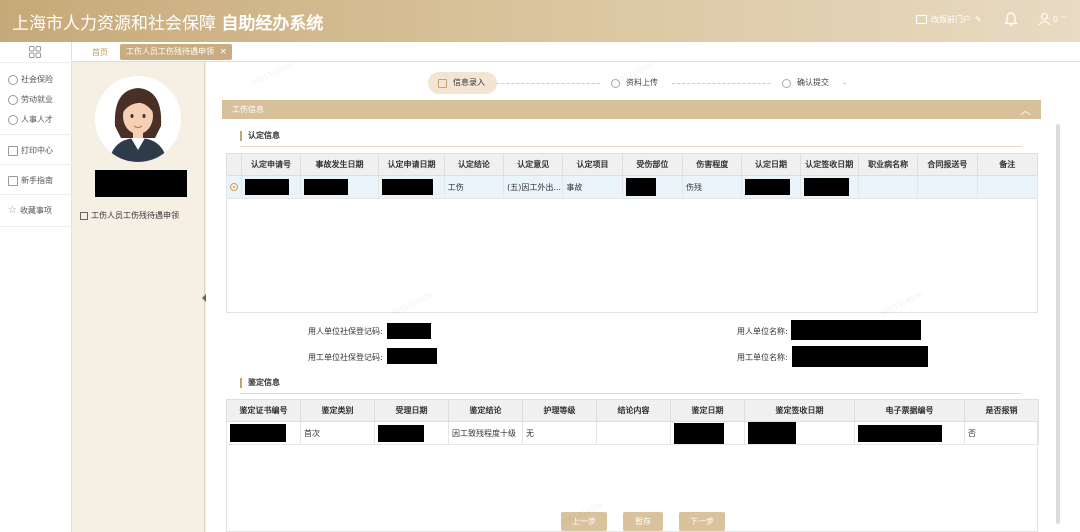  I want to click on step-label: 信息录入, so click(469, 82).